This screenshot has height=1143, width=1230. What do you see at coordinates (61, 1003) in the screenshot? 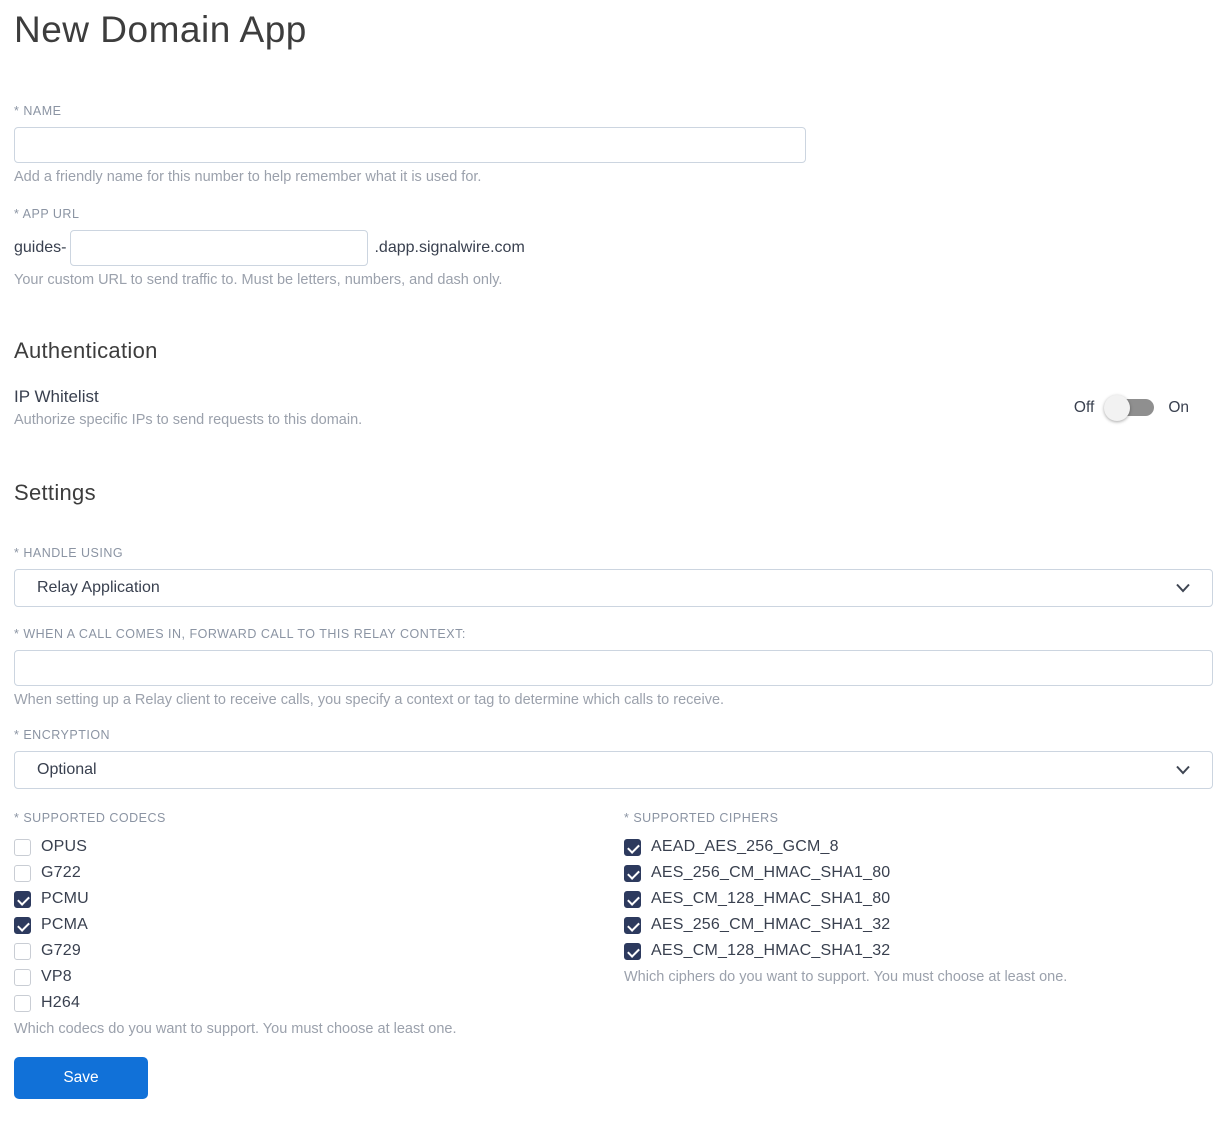
I see `codec-label: H264` at bounding box center [61, 1003].